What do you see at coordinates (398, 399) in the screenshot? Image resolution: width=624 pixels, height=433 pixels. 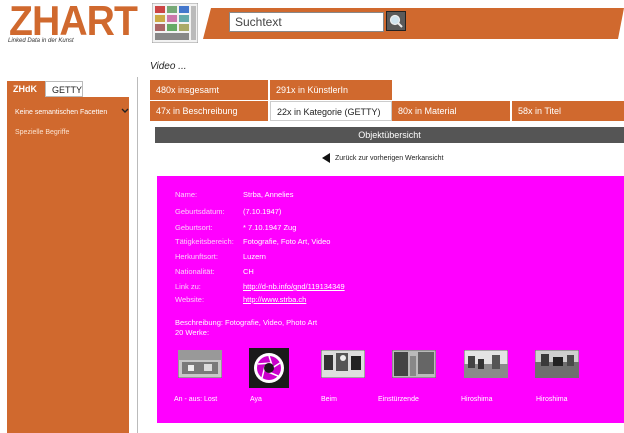 I see `work-caption: Einstürzende` at bounding box center [398, 399].